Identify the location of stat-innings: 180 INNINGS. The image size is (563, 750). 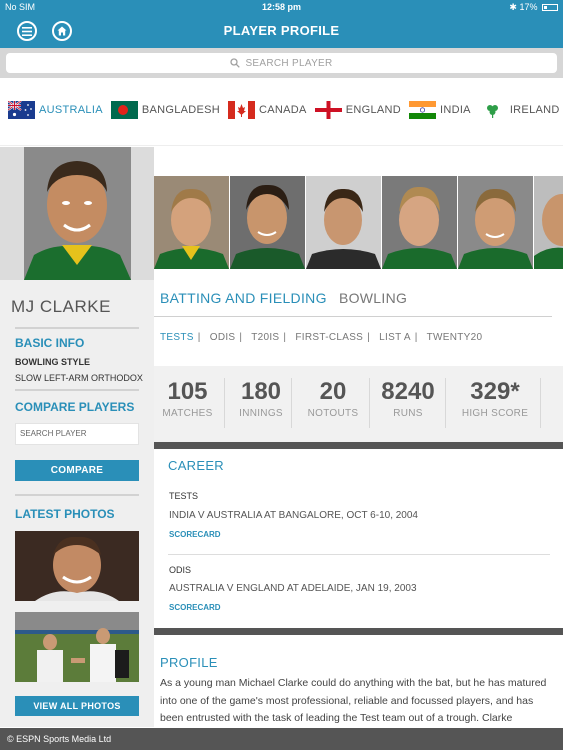
(261, 398).